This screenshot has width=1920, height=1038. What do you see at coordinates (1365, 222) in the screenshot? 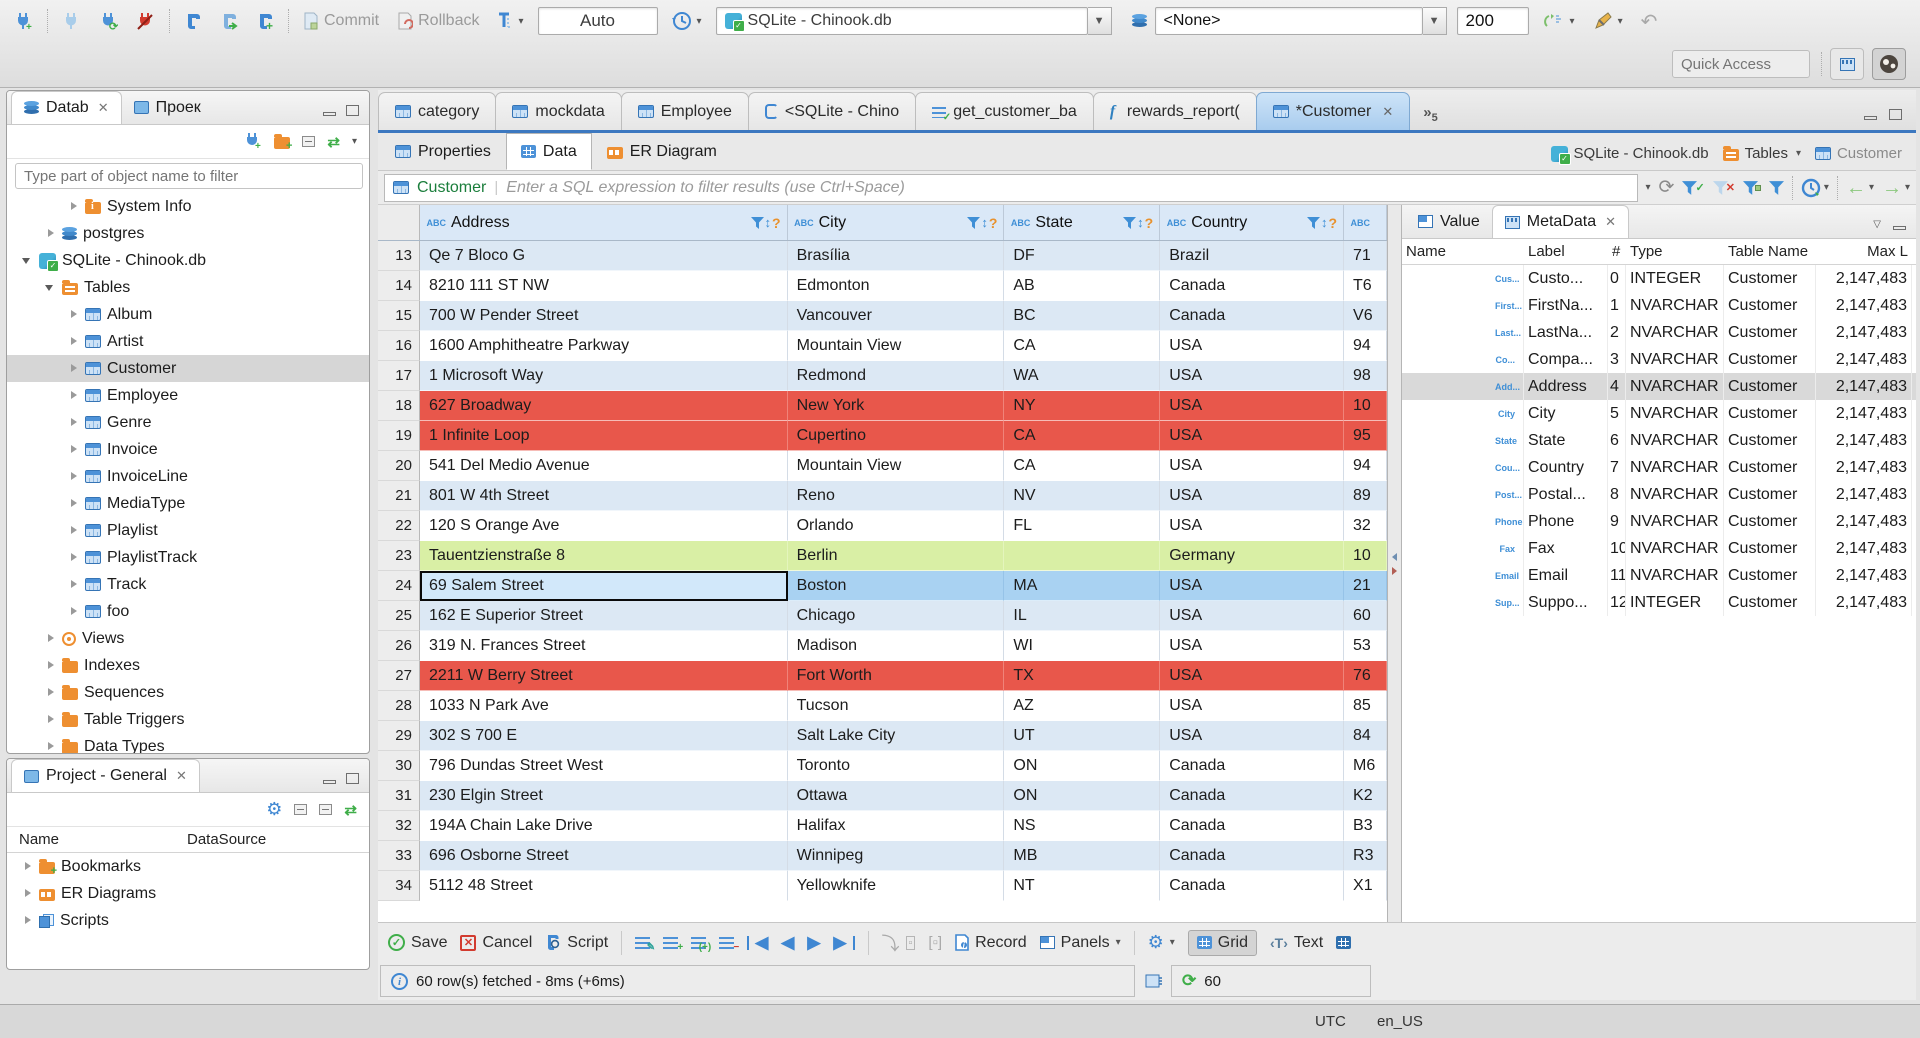
I see `column-header-partial: ABC` at bounding box center [1365, 222].